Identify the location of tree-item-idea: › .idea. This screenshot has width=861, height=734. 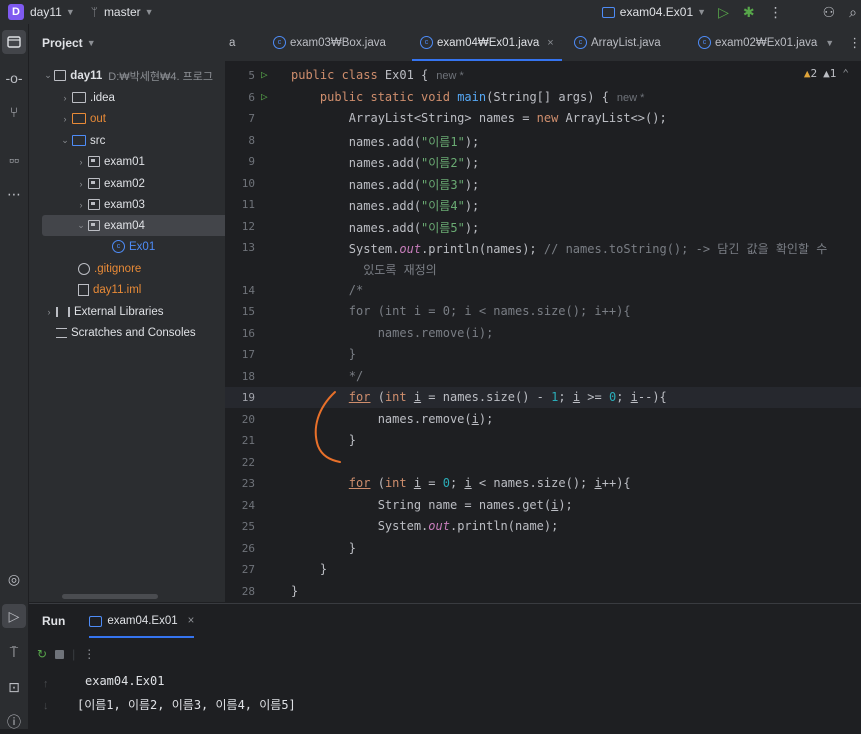
(135, 97).